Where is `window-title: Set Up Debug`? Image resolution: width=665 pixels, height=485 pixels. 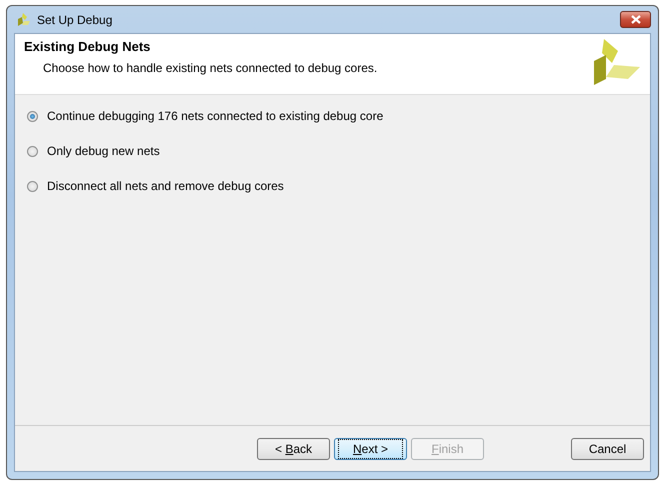 window-title: Set Up Debug is located at coordinates (74, 19).